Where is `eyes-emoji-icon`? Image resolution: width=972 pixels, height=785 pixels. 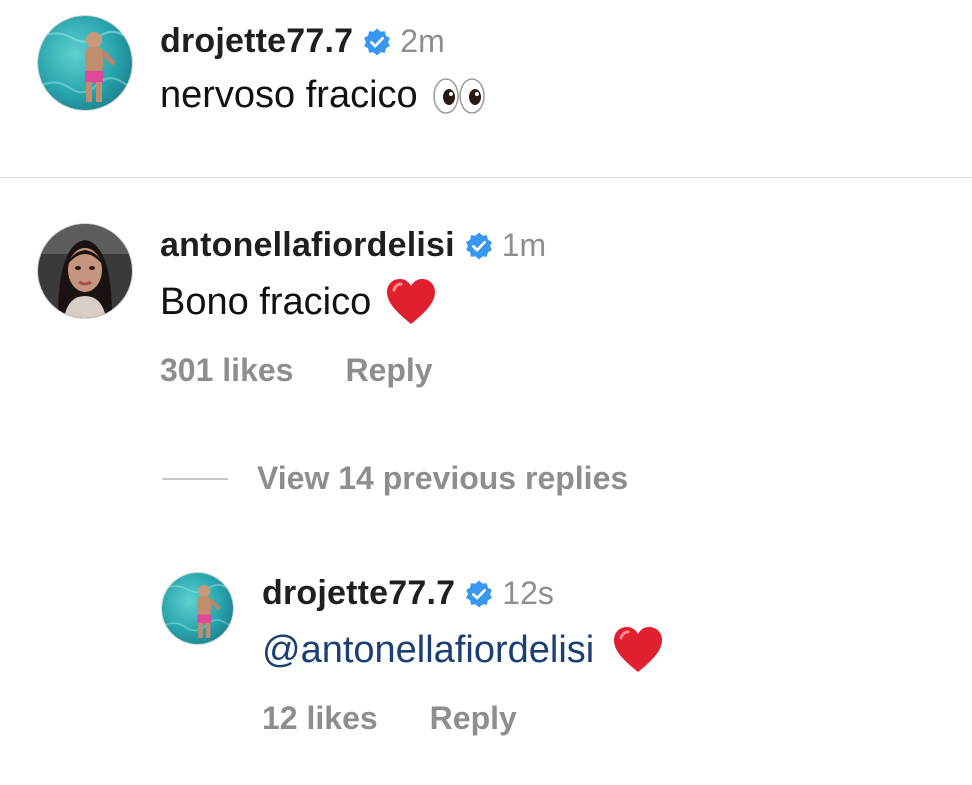 eyes-emoji-icon is located at coordinates (459, 96).